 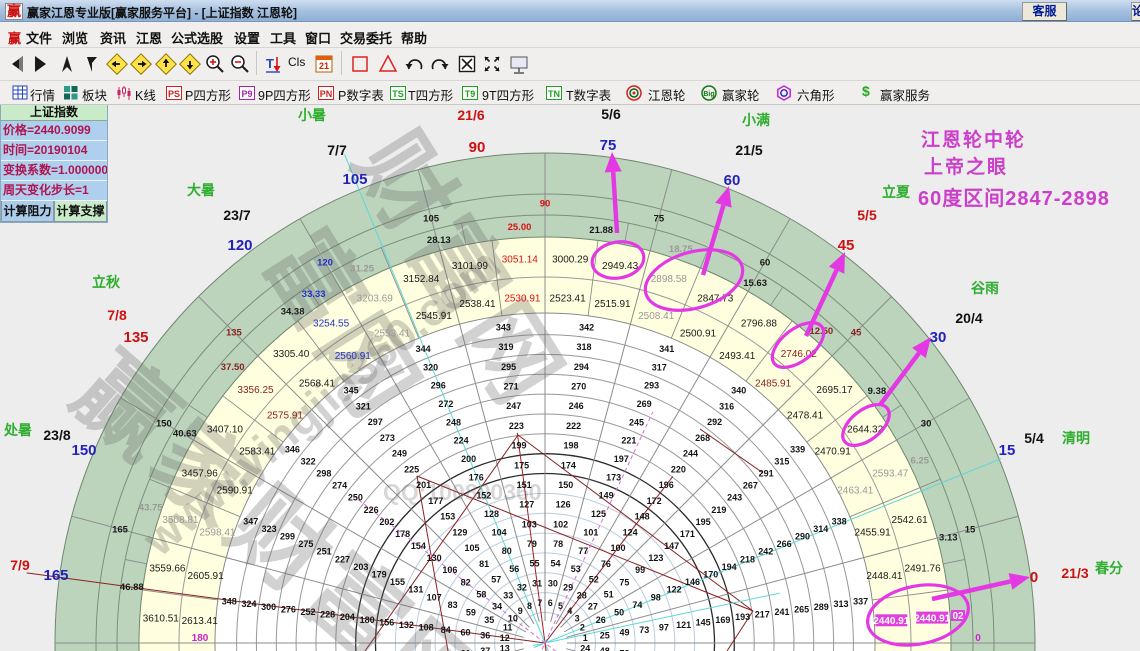 I want to click on svg-text: 123, so click(x=655, y=558).